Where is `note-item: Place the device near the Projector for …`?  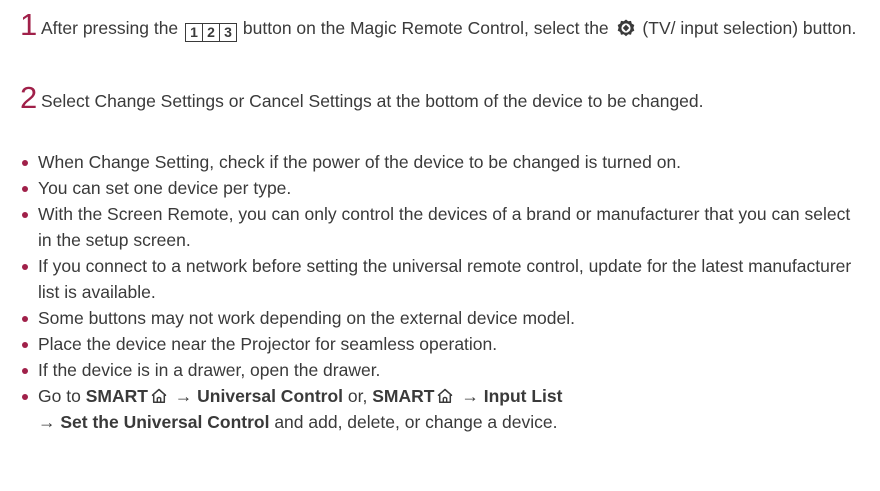 note-item: Place the device near the Projector for … is located at coordinates (441, 344).